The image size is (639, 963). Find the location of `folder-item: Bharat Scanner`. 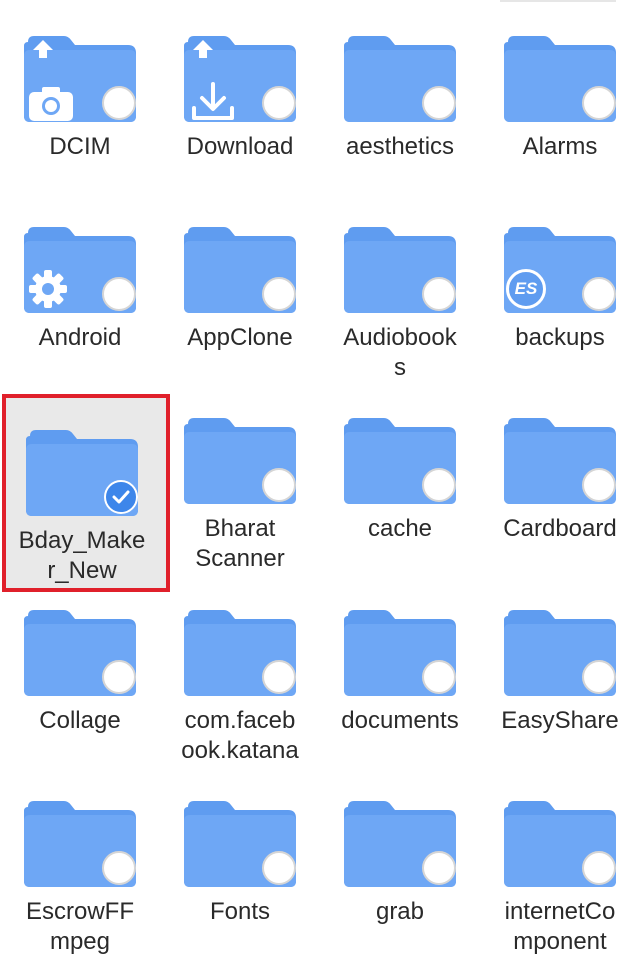

folder-item: Bharat Scanner is located at coordinates (240, 477).